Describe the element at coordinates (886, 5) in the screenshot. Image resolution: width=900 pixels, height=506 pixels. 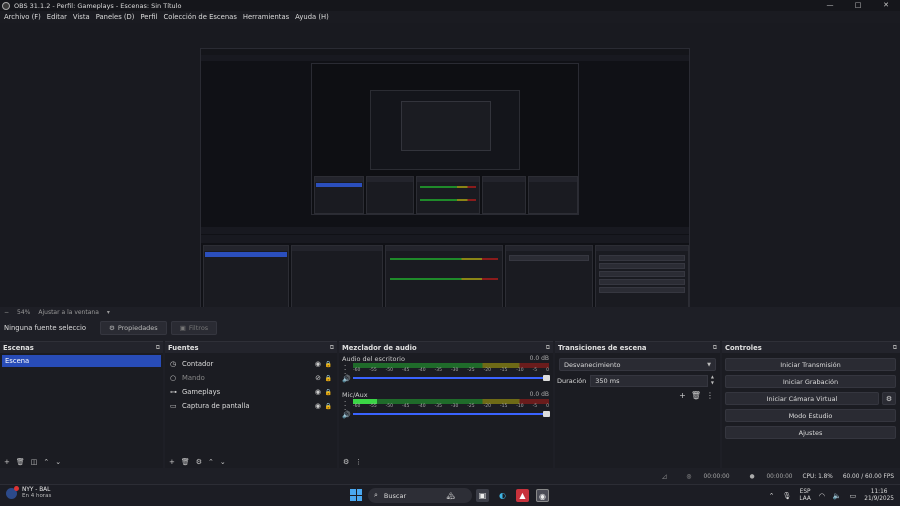
I see `close-button: ✕` at that location.